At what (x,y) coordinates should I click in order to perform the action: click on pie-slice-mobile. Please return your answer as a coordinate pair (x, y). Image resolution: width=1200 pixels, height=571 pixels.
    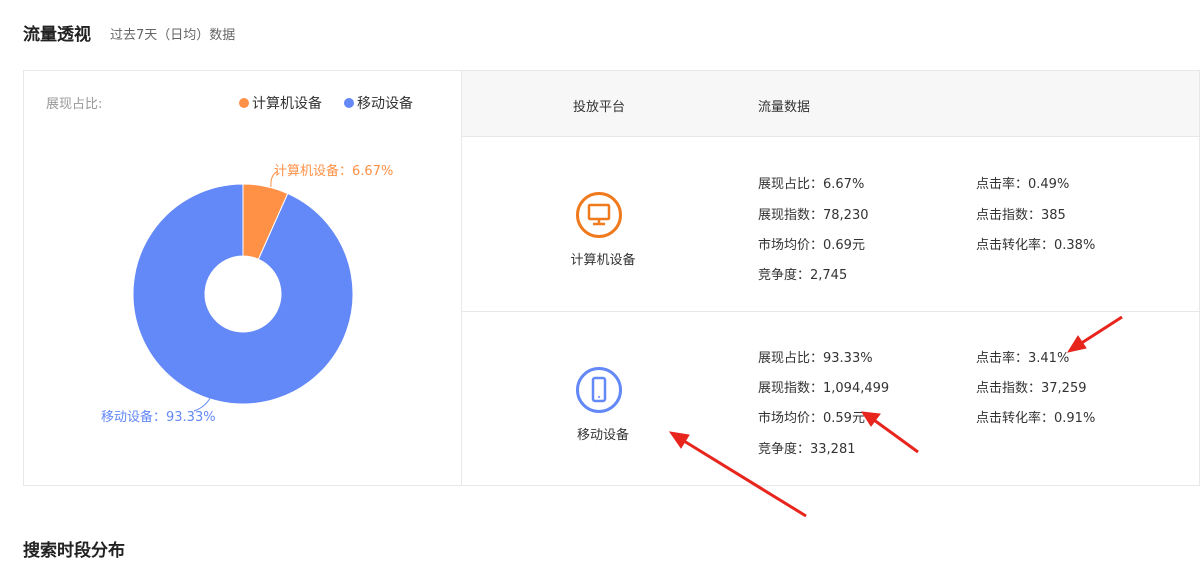
    Looking at the image, I should click on (243, 294).